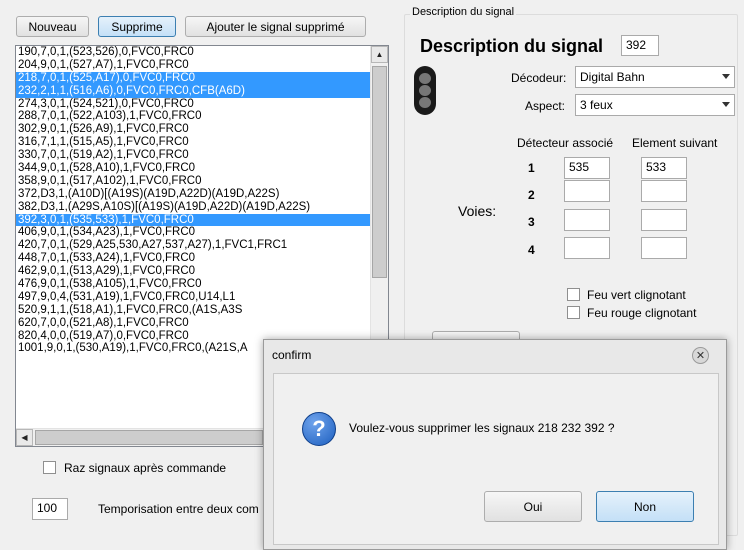  I want to click on decoder-select: Digital Bahn, so click(655, 77).